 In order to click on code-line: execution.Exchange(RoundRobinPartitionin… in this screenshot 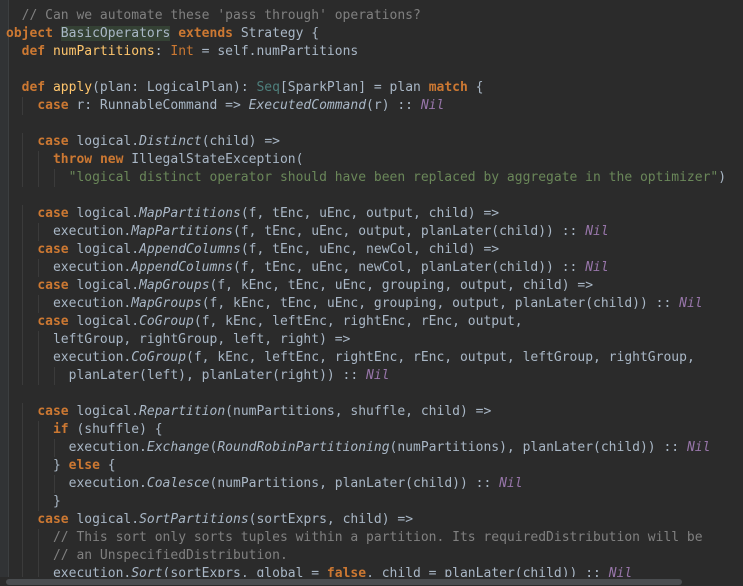, I will do `click(371, 448)`.